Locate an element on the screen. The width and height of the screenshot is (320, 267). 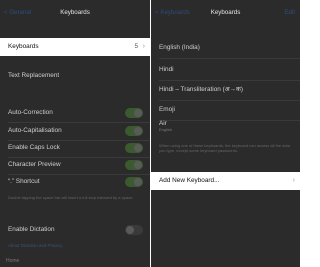
keyboard-item-label: Hindi is located at coordinates (166, 69).